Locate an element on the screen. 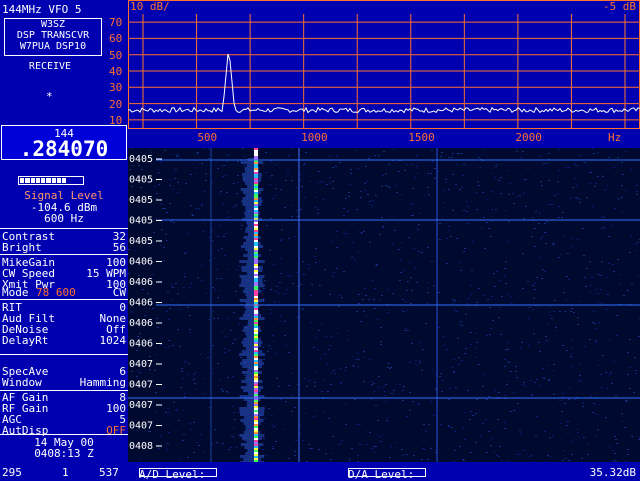 This screenshot has height=481, width=640. setting-window: Window Hamming is located at coordinates (64, 382).